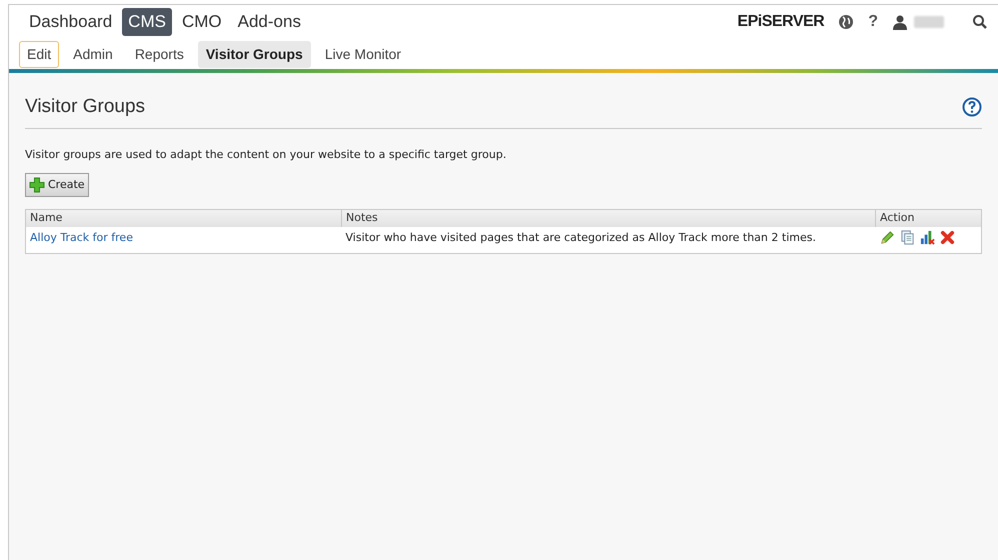 This screenshot has width=998, height=560. I want to click on column-header: Notes, so click(609, 218).